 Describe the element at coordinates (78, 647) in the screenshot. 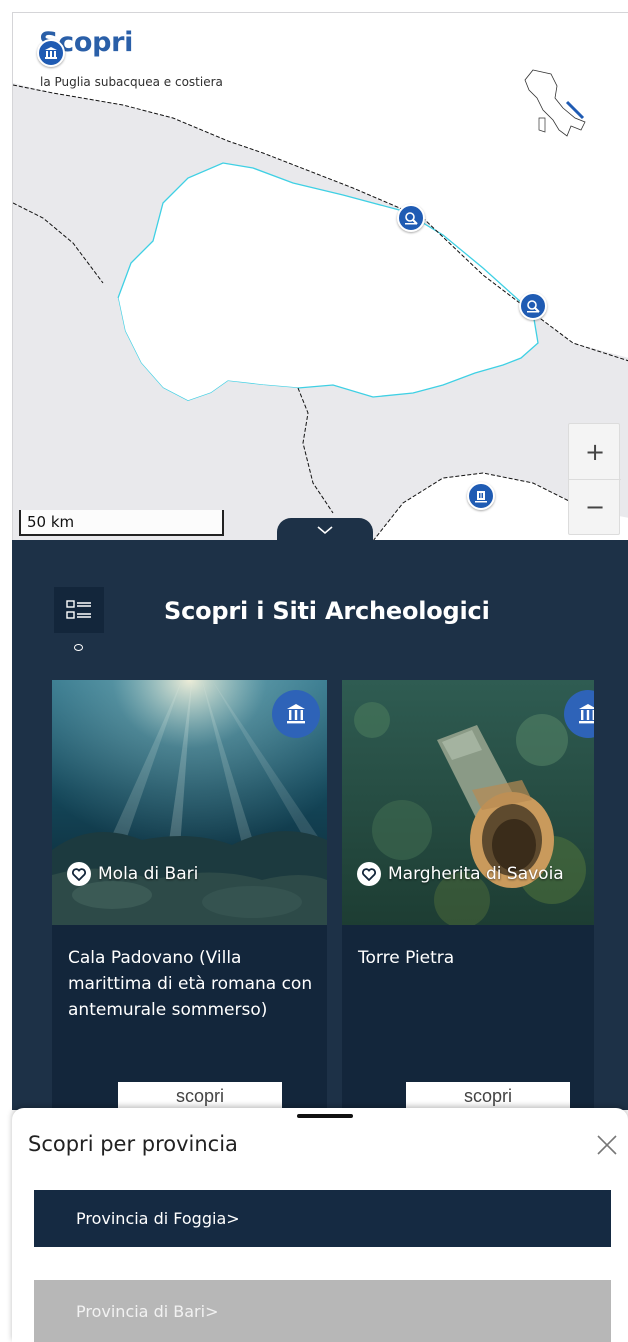

I see `page-indicator-dot` at that location.